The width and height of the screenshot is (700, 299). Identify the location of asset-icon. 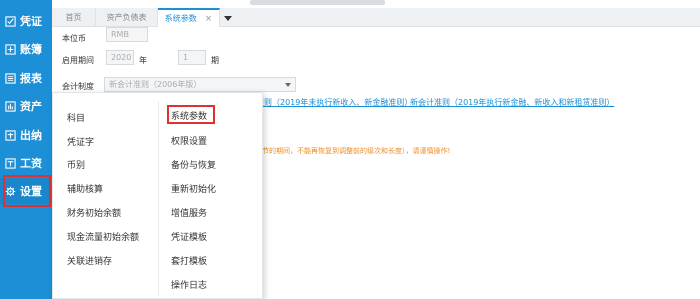
(10, 106).